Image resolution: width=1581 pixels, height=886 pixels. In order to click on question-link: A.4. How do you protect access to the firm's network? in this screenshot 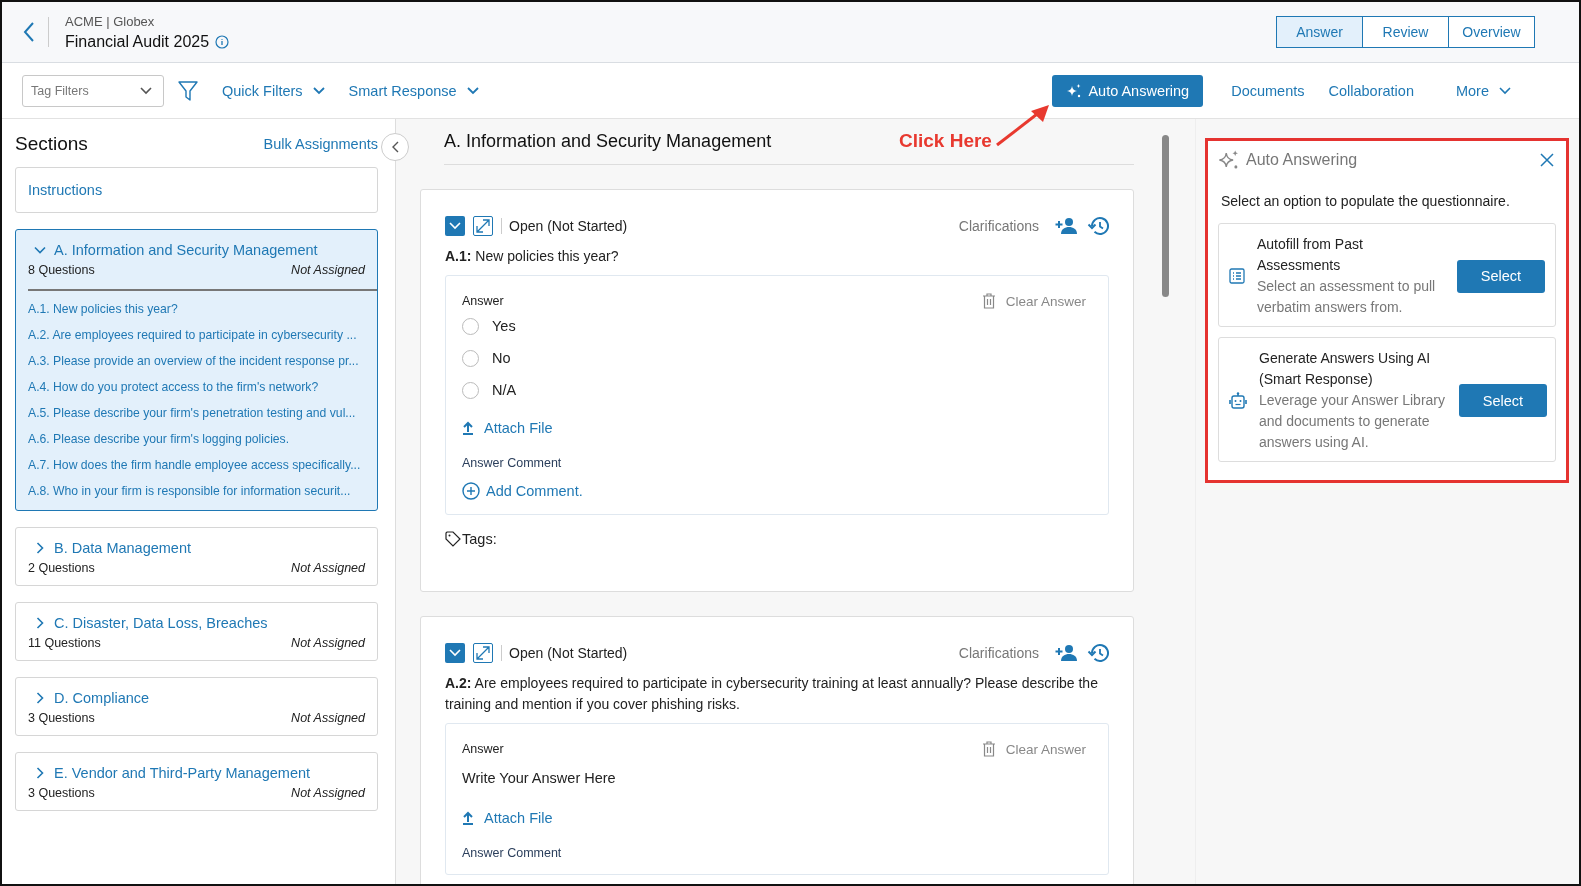, I will do `click(202, 387)`.